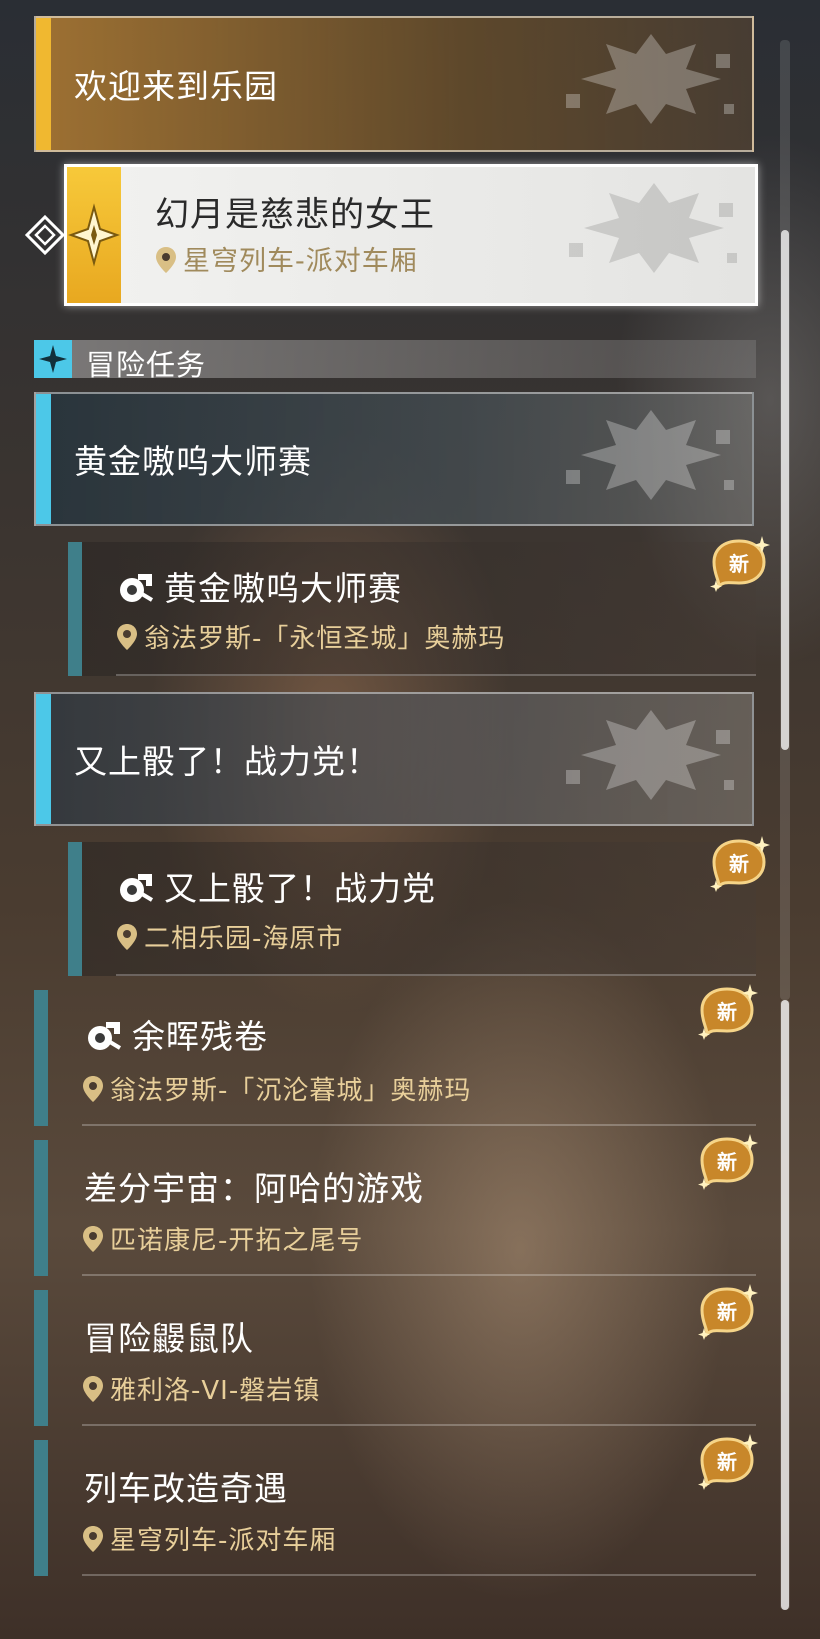 This screenshot has width=820, height=1639. I want to click on quest-item-2: 差分宇宙：阿哈的游戏 匹诺康尼-开拓之尾号, so click(395, 1208).